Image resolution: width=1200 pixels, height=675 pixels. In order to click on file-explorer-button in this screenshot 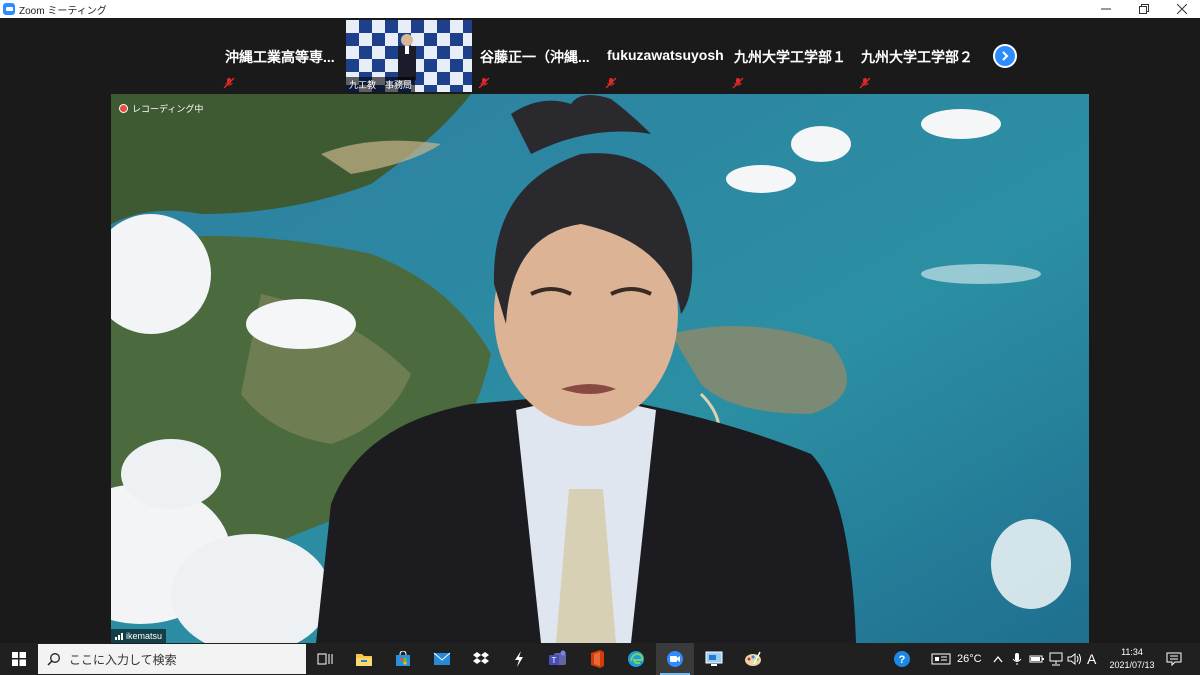, I will do `click(364, 659)`.